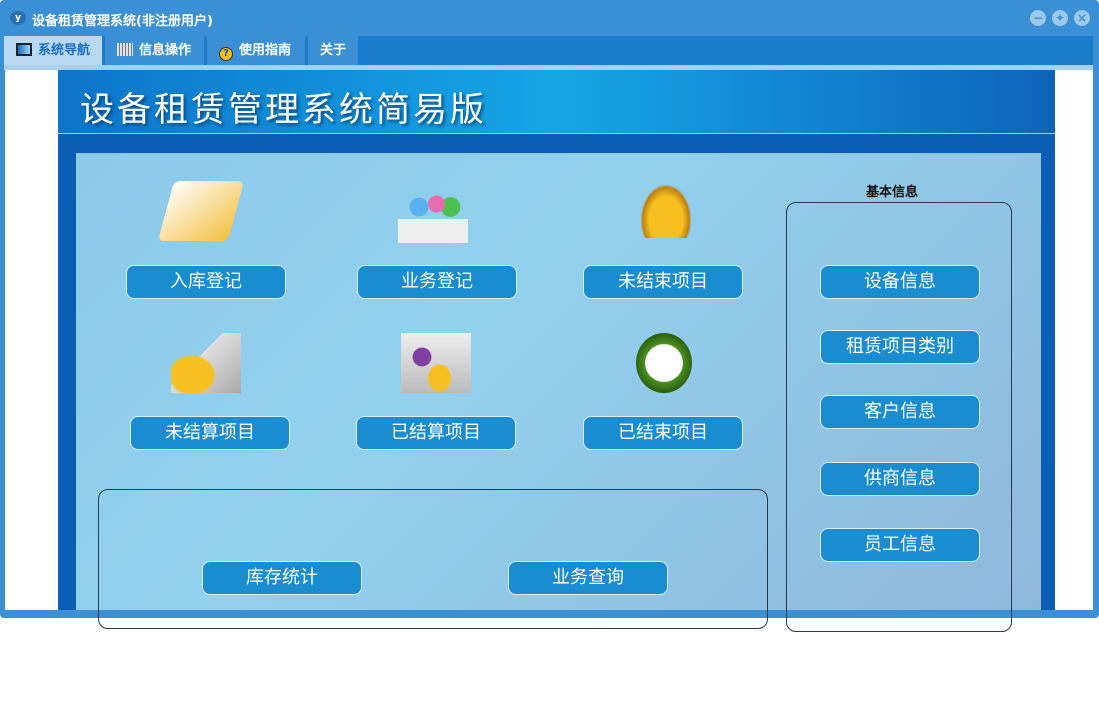  What do you see at coordinates (437, 282) in the screenshot?
I see `business-register-button: 业务登记` at bounding box center [437, 282].